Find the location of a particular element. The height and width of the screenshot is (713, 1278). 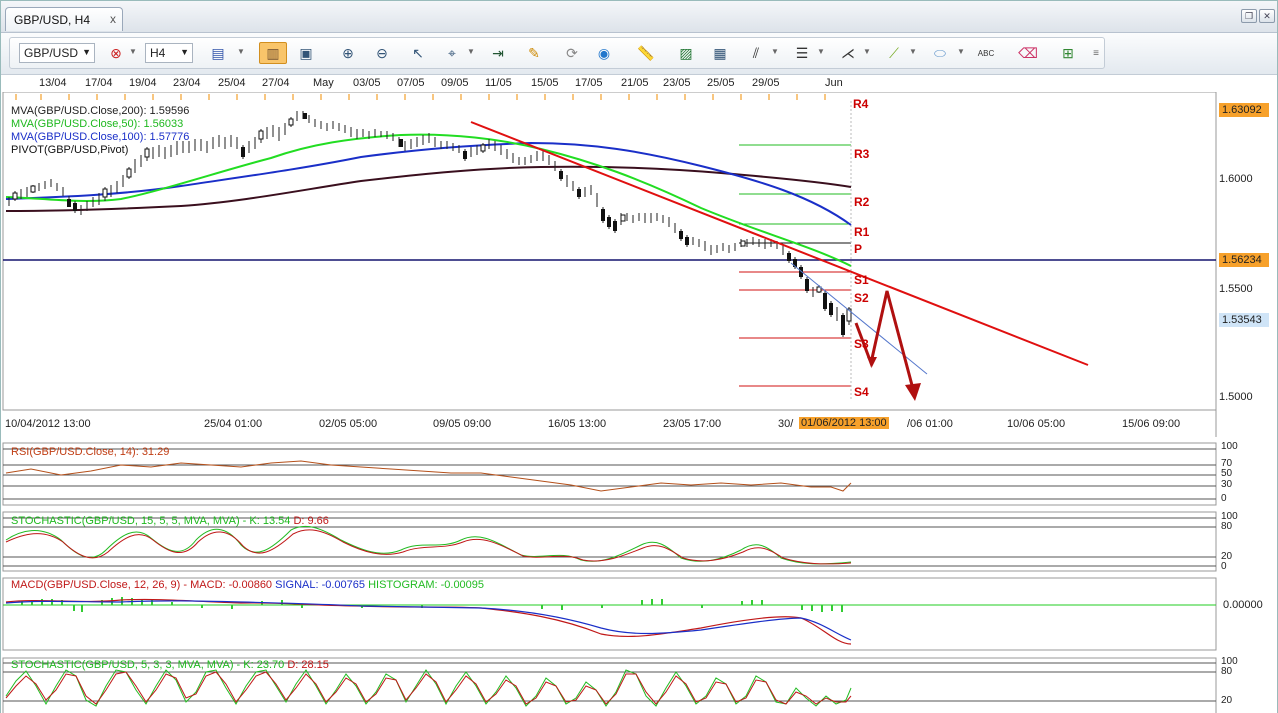

timeframe-value: H4 is located at coordinates (158, 53).